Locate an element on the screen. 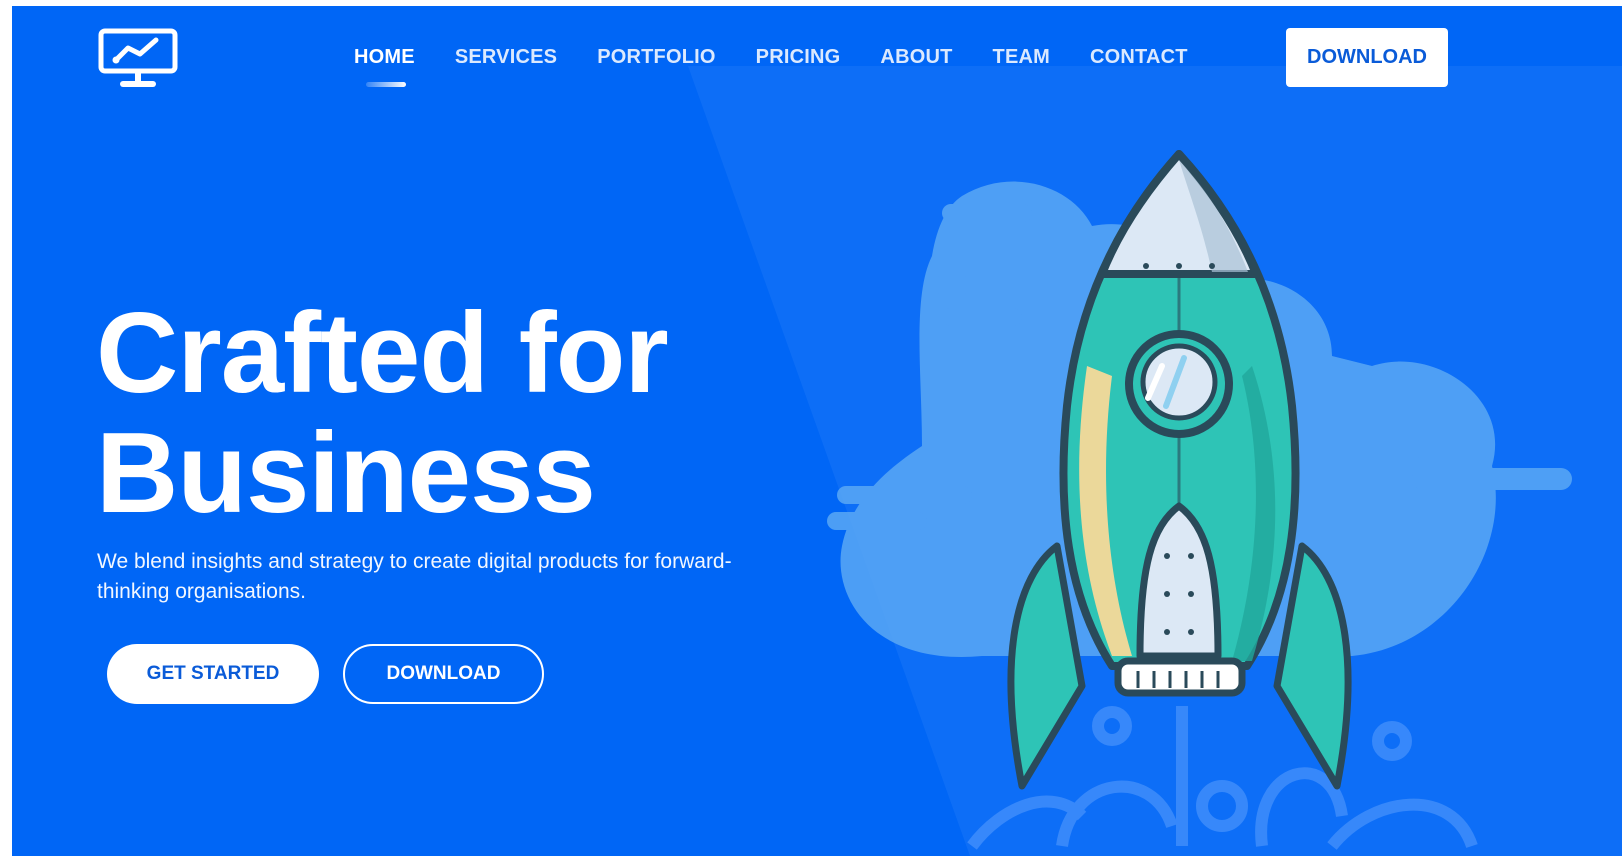 This screenshot has height=856, width=1622. hero-title-line-2: Business is located at coordinates (346, 473).